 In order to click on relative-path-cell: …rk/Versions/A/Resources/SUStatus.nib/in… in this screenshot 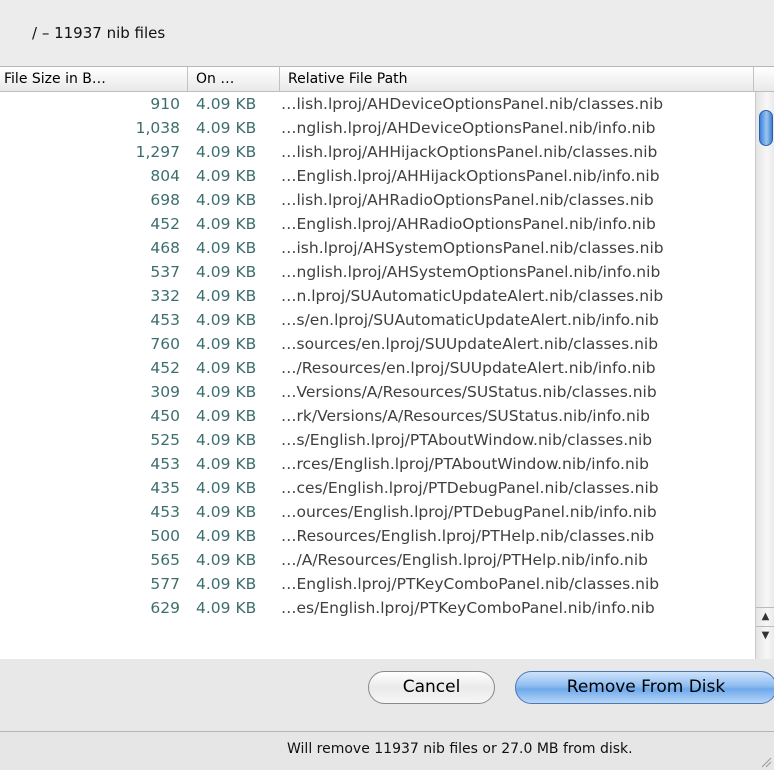, I will do `click(465, 416)`.